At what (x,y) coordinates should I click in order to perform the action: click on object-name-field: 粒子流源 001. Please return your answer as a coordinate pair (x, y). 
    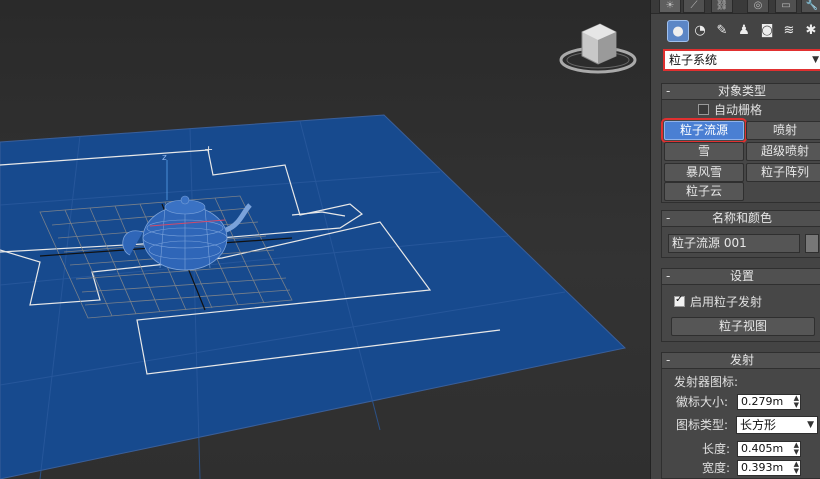
    Looking at the image, I should click on (734, 243).